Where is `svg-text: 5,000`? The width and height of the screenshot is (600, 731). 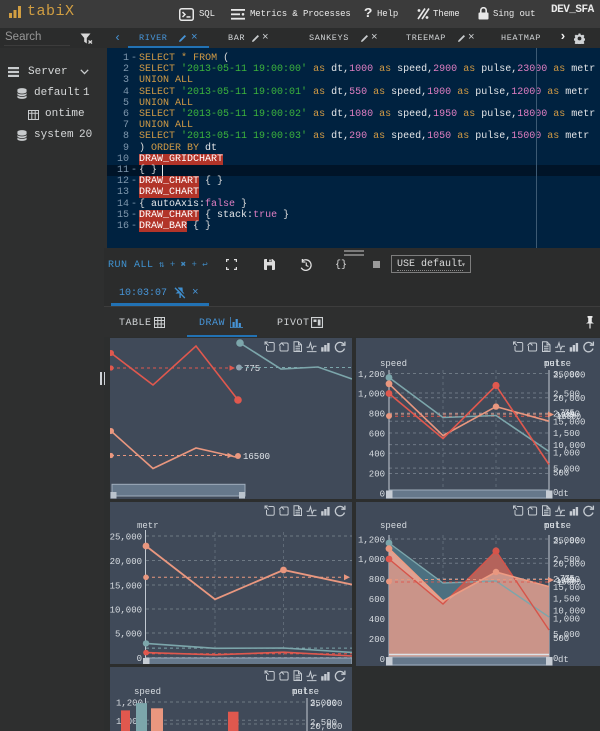 svg-text: 5,000 is located at coordinates (128, 635).